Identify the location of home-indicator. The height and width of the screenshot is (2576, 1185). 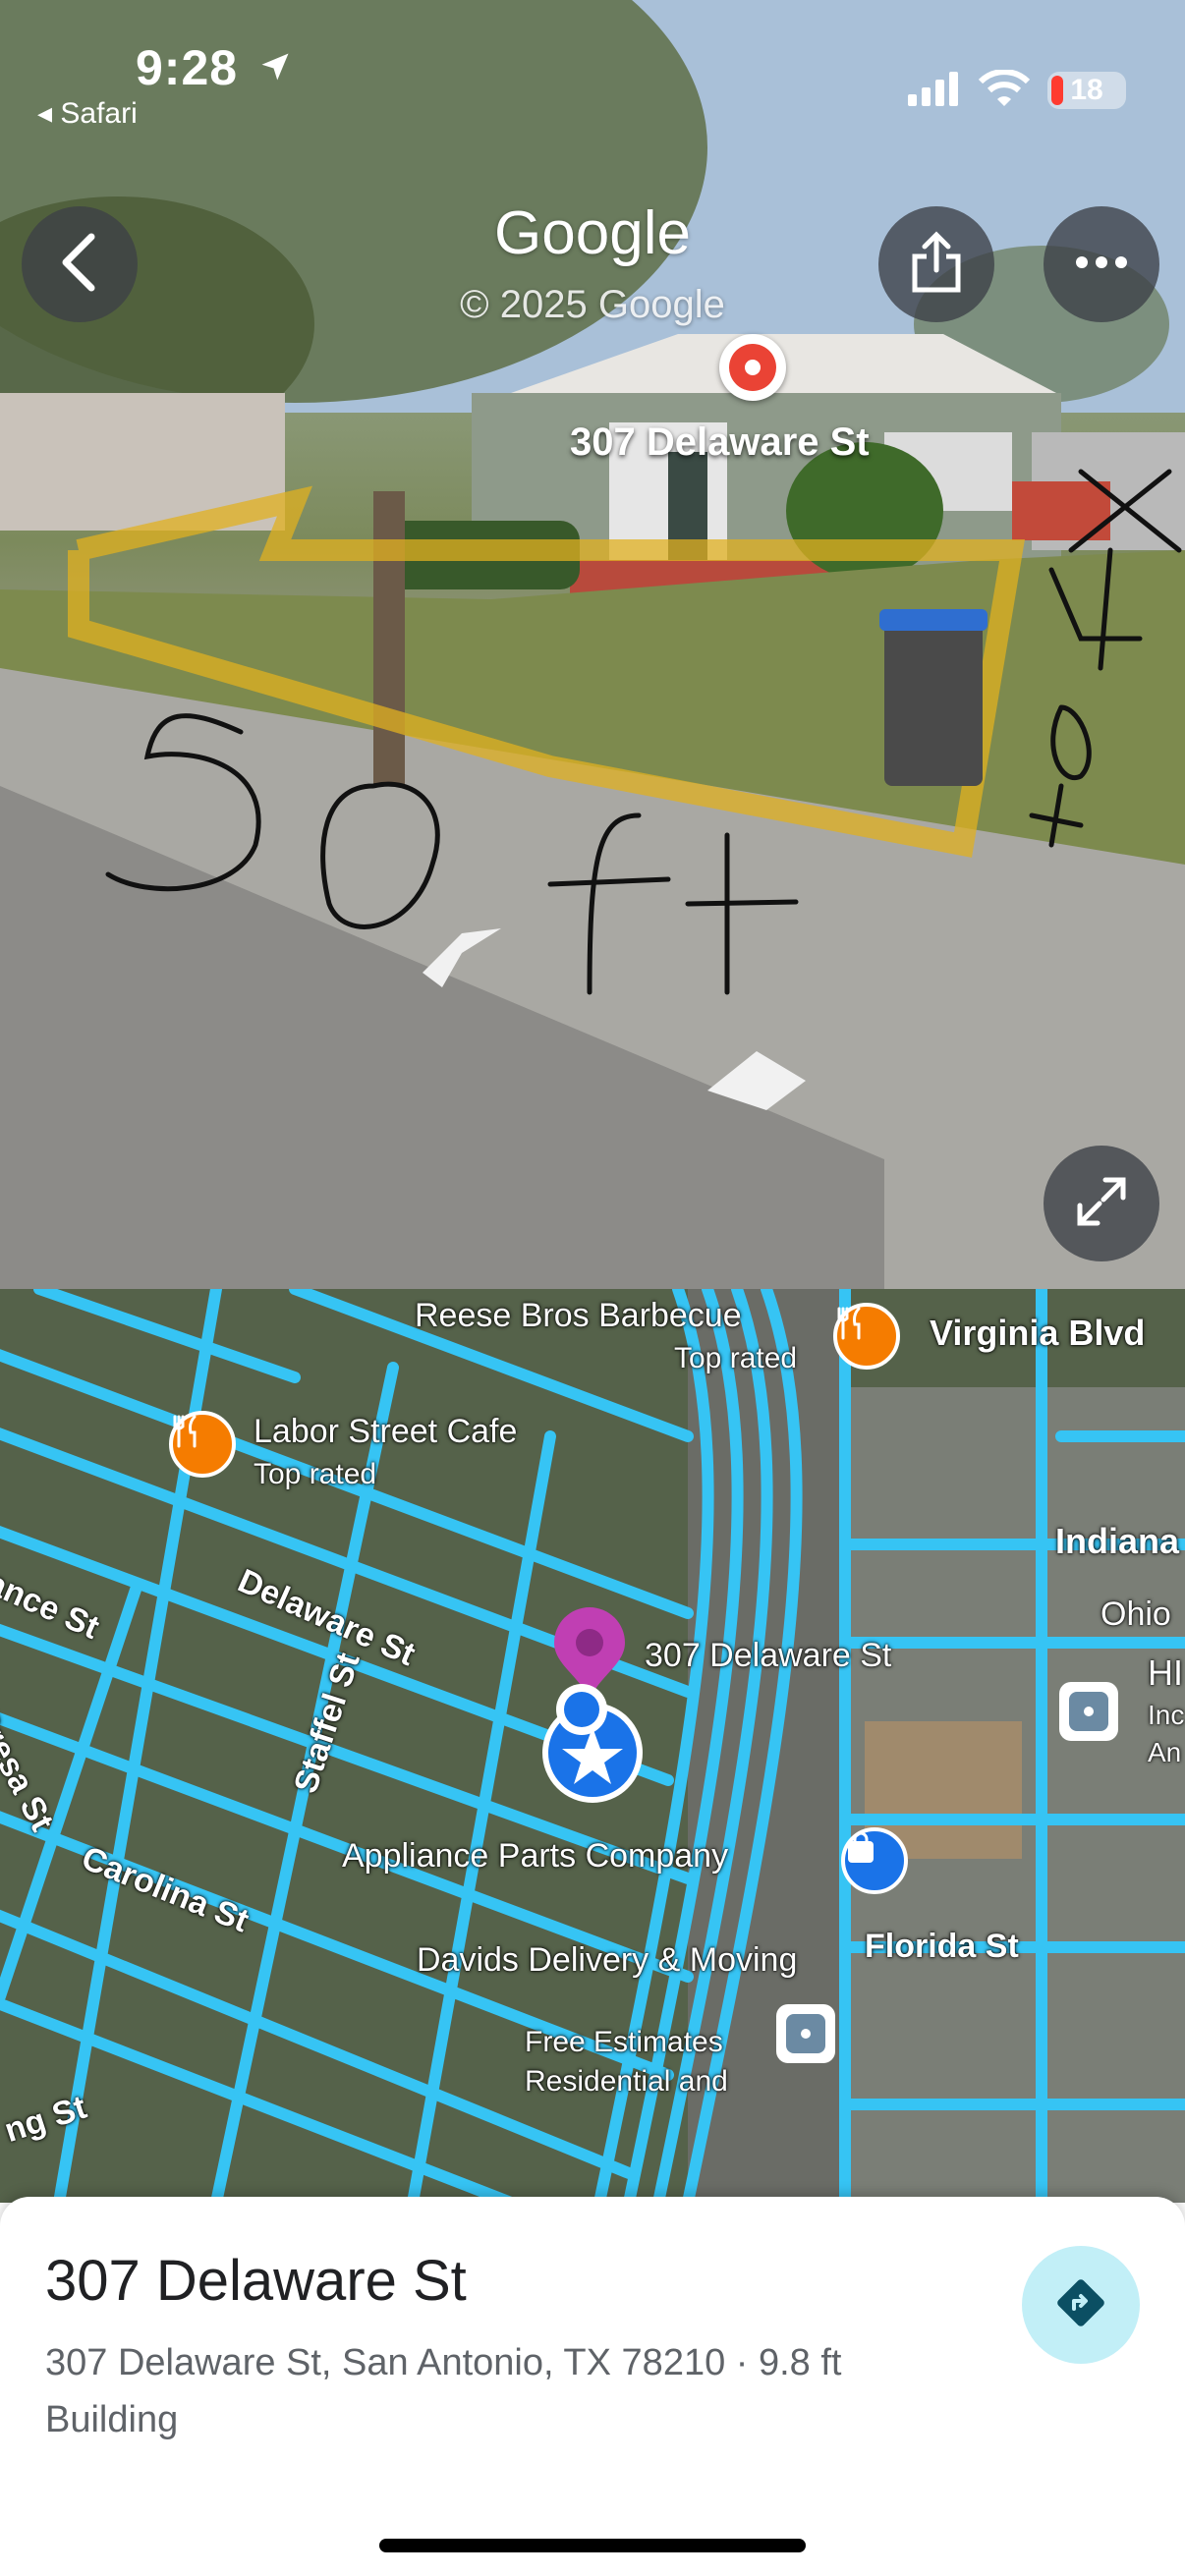
(592, 2545).